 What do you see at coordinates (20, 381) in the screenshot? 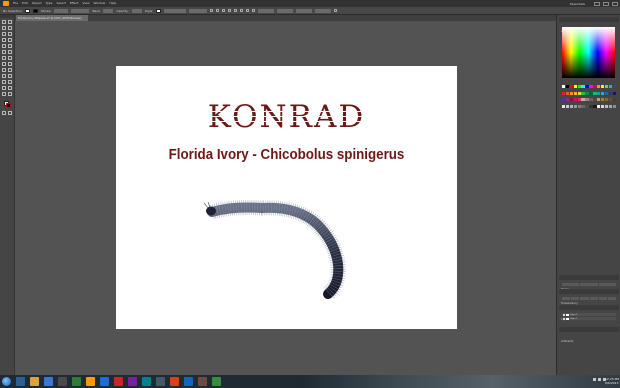
I see `explorer-icon` at bounding box center [20, 381].